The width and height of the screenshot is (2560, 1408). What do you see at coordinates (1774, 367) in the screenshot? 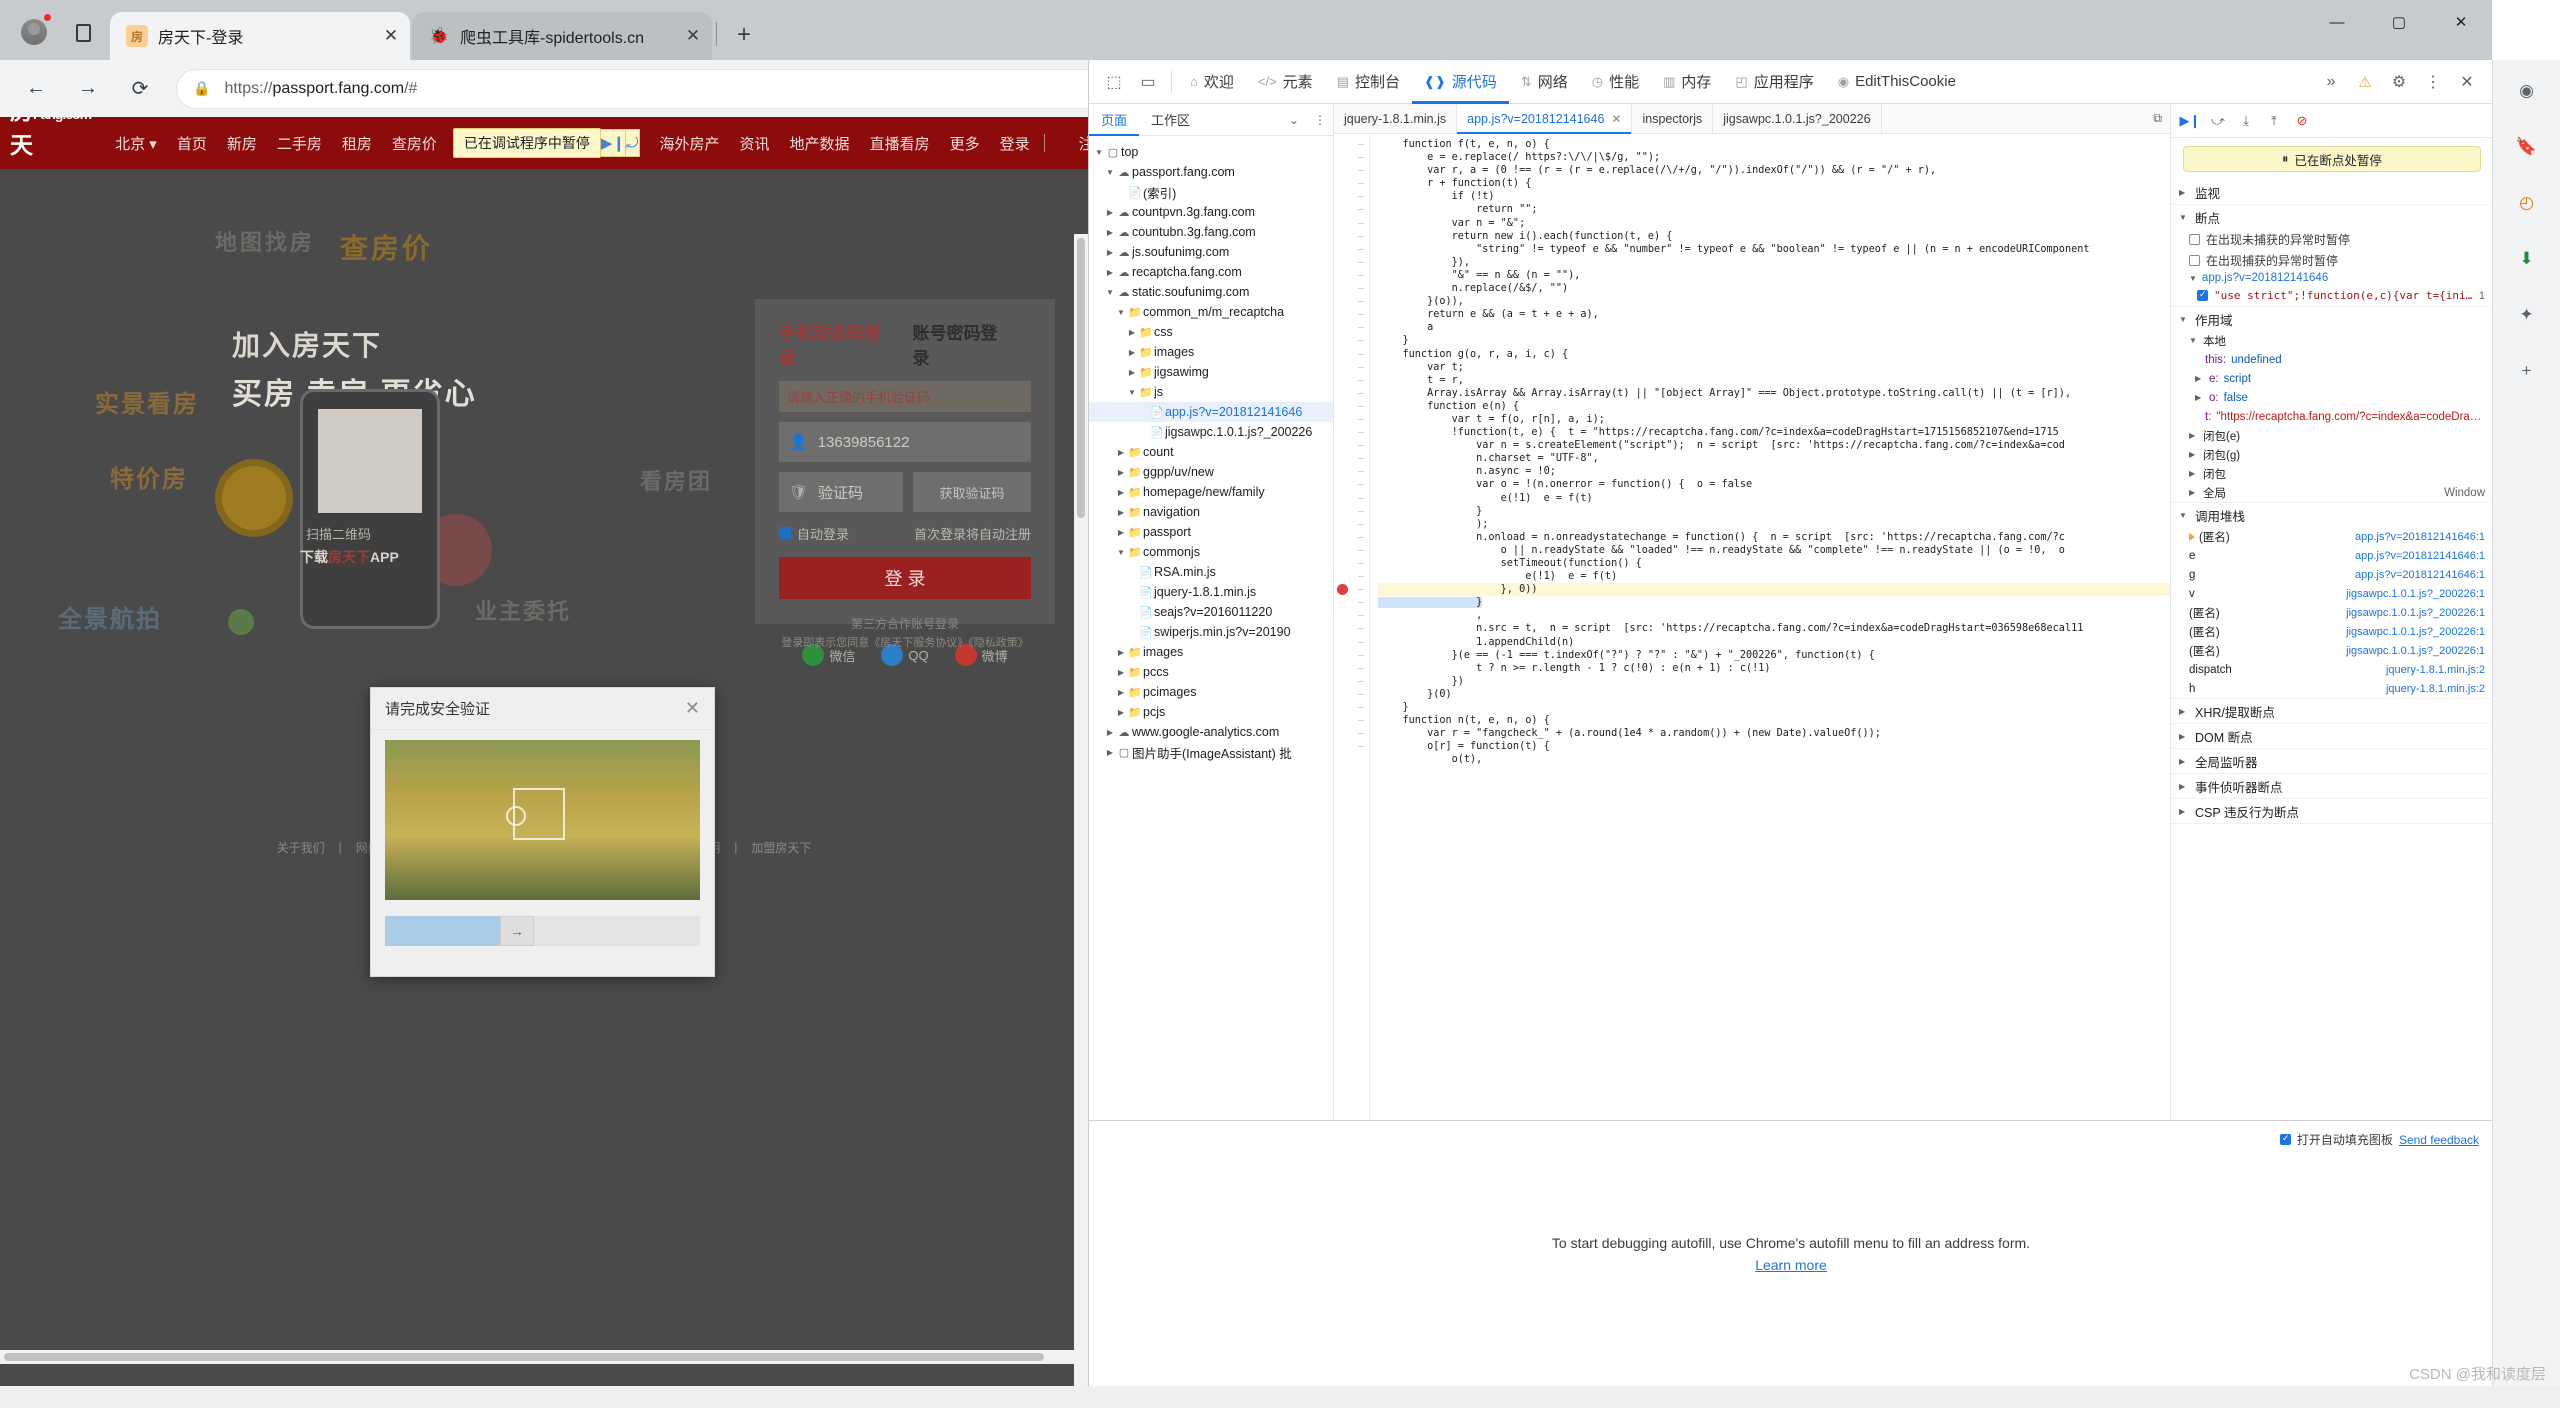
I see `code-line: var t;` at bounding box center [1774, 367].